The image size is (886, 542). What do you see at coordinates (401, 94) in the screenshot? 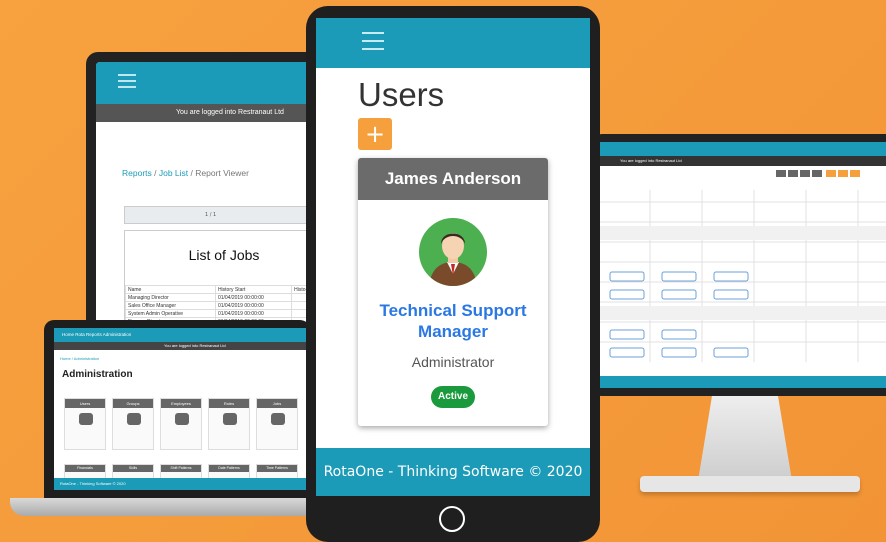
I see `page-title: Users` at bounding box center [401, 94].